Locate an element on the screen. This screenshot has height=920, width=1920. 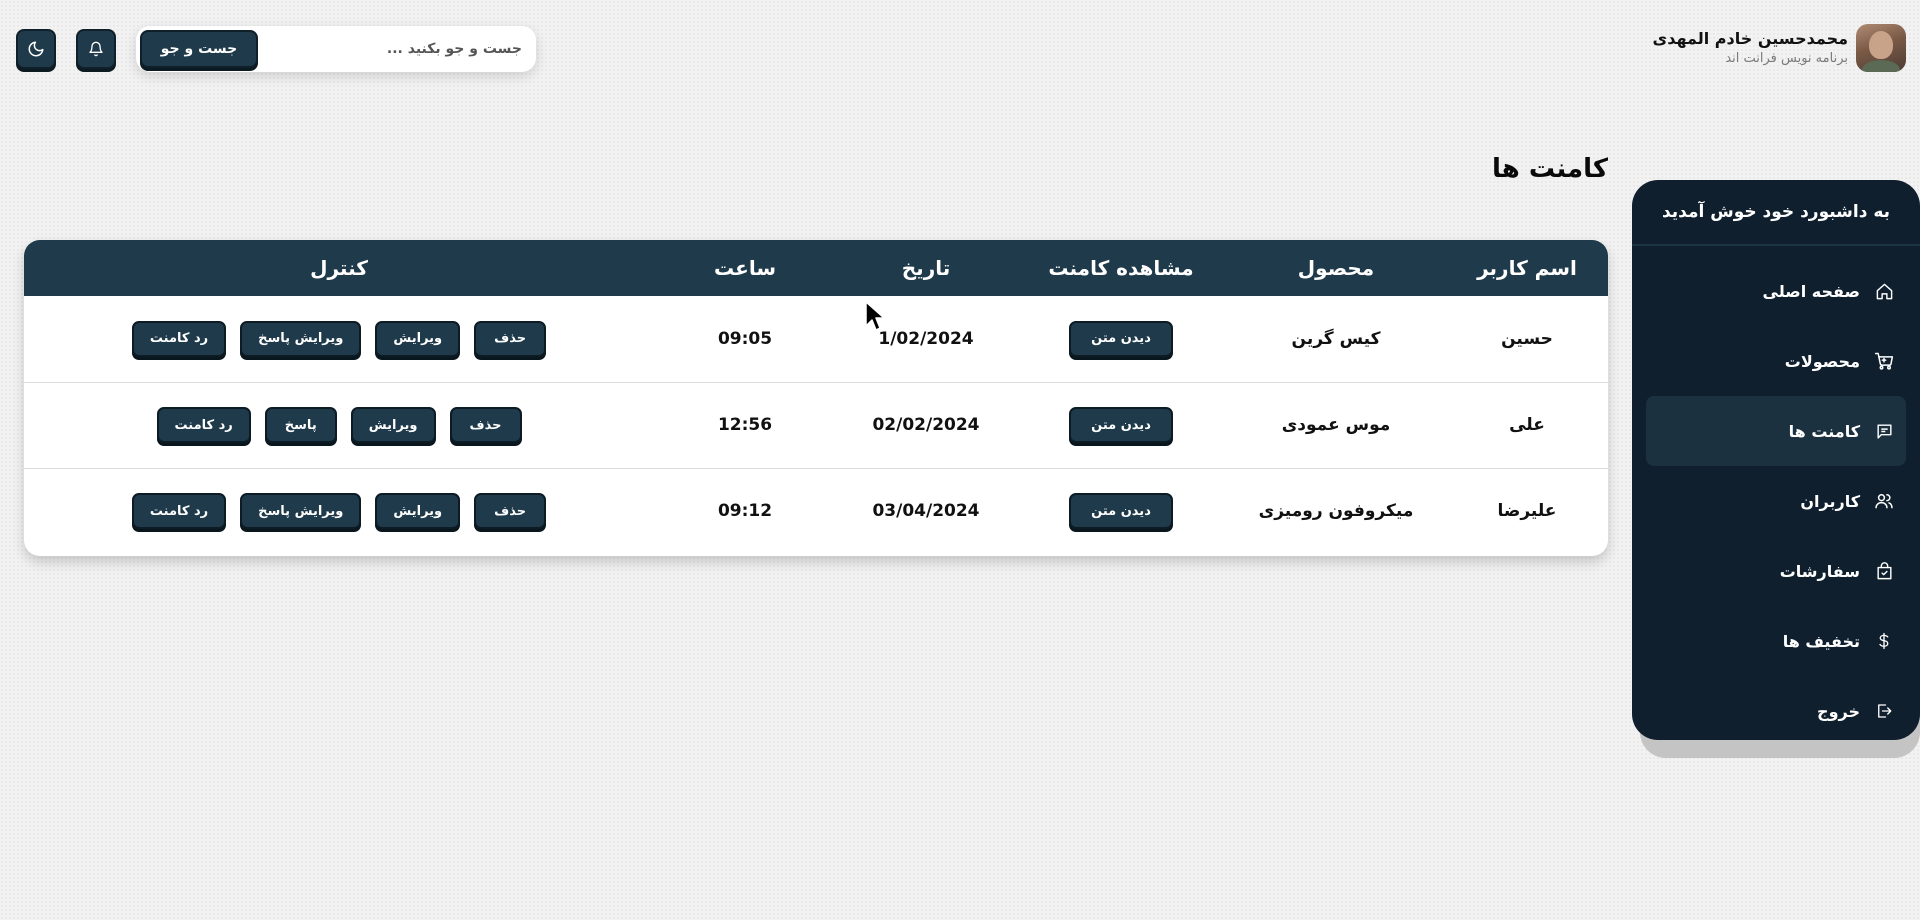
dollar-icon is located at coordinates (1884, 641).